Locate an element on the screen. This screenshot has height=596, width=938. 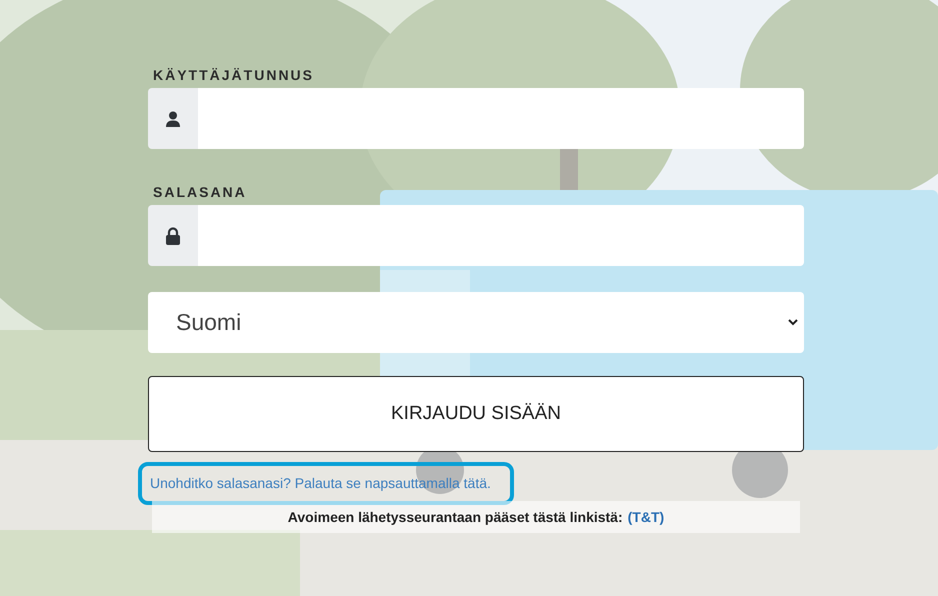
field-label: KÄYTTÄJÄTUNNUS is located at coordinates (233, 75).